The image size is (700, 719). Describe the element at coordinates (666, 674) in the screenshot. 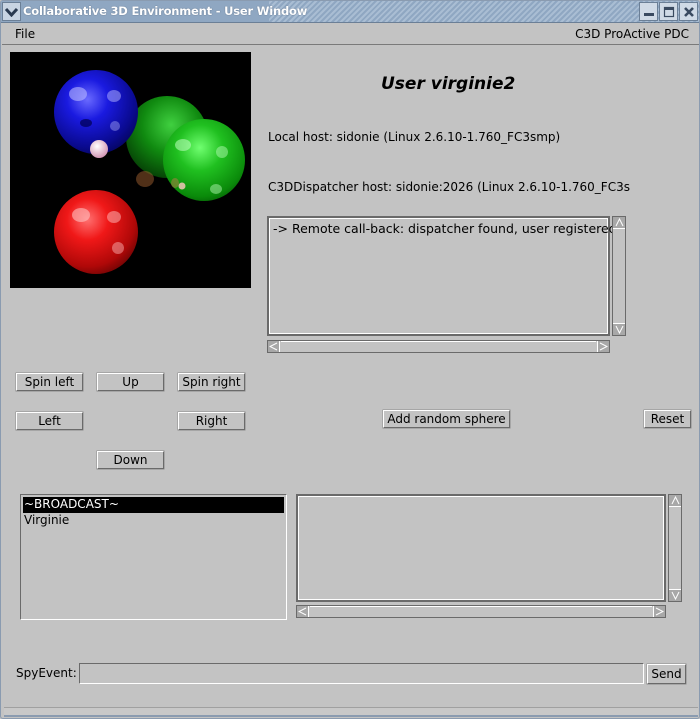

I see `send-button: Send` at that location.